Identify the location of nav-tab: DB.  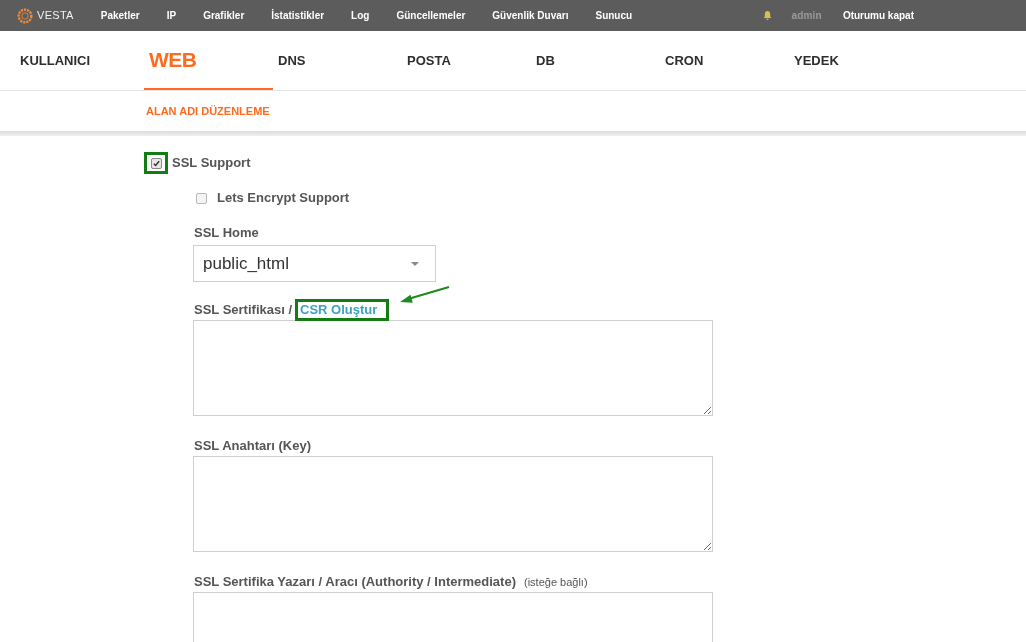
(595, 60).